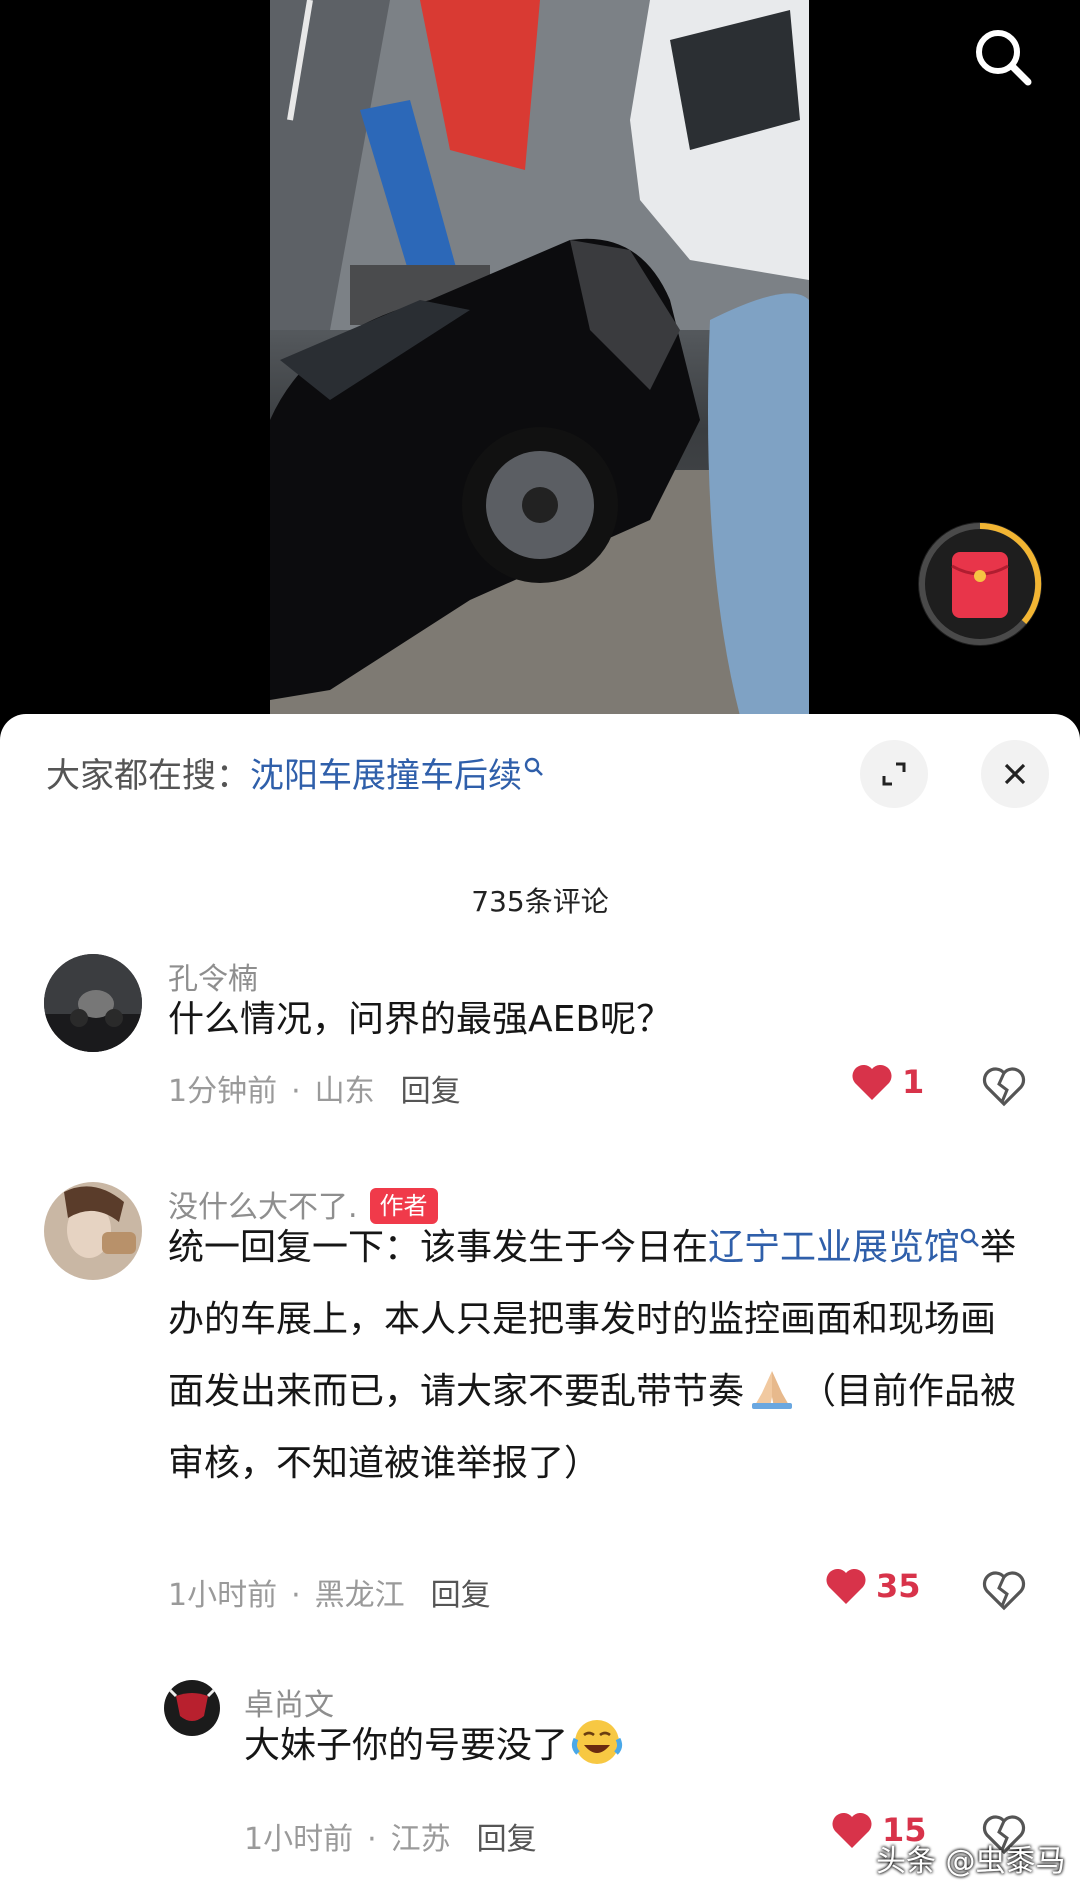 The height and width of the screenshot is (1896, 1080). I want to click on comment-location: 山东, so click(344, 1091).